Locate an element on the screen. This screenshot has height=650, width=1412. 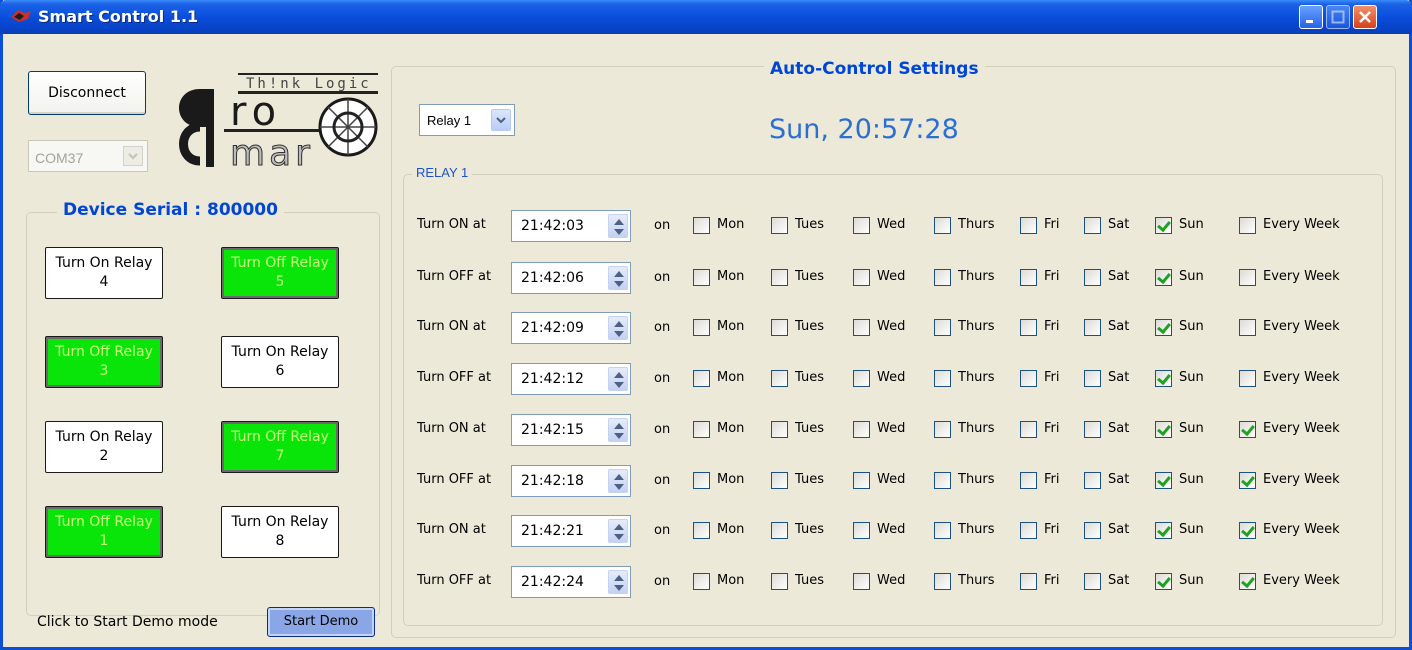
close-button is located at coordinates (1365, 17).